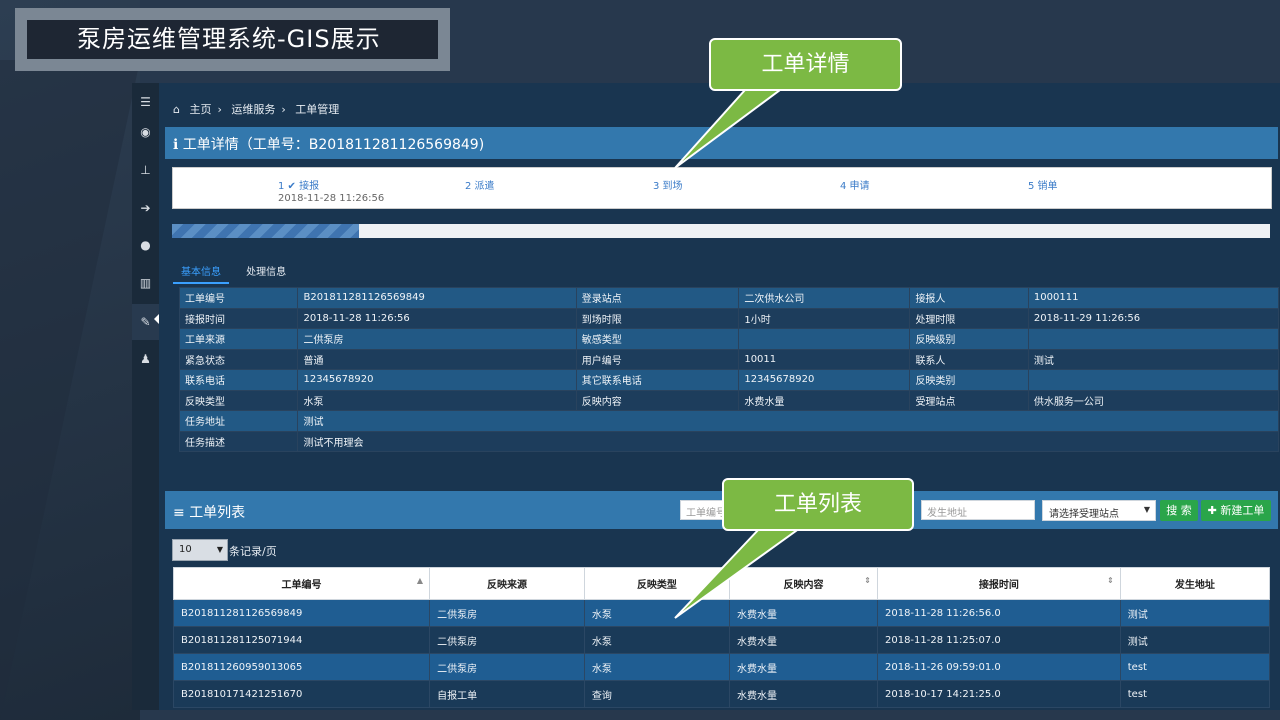  Describe the element at coordinates (145, 208) in the screenshot. I see `sign-in-icon: ➔` at that location.